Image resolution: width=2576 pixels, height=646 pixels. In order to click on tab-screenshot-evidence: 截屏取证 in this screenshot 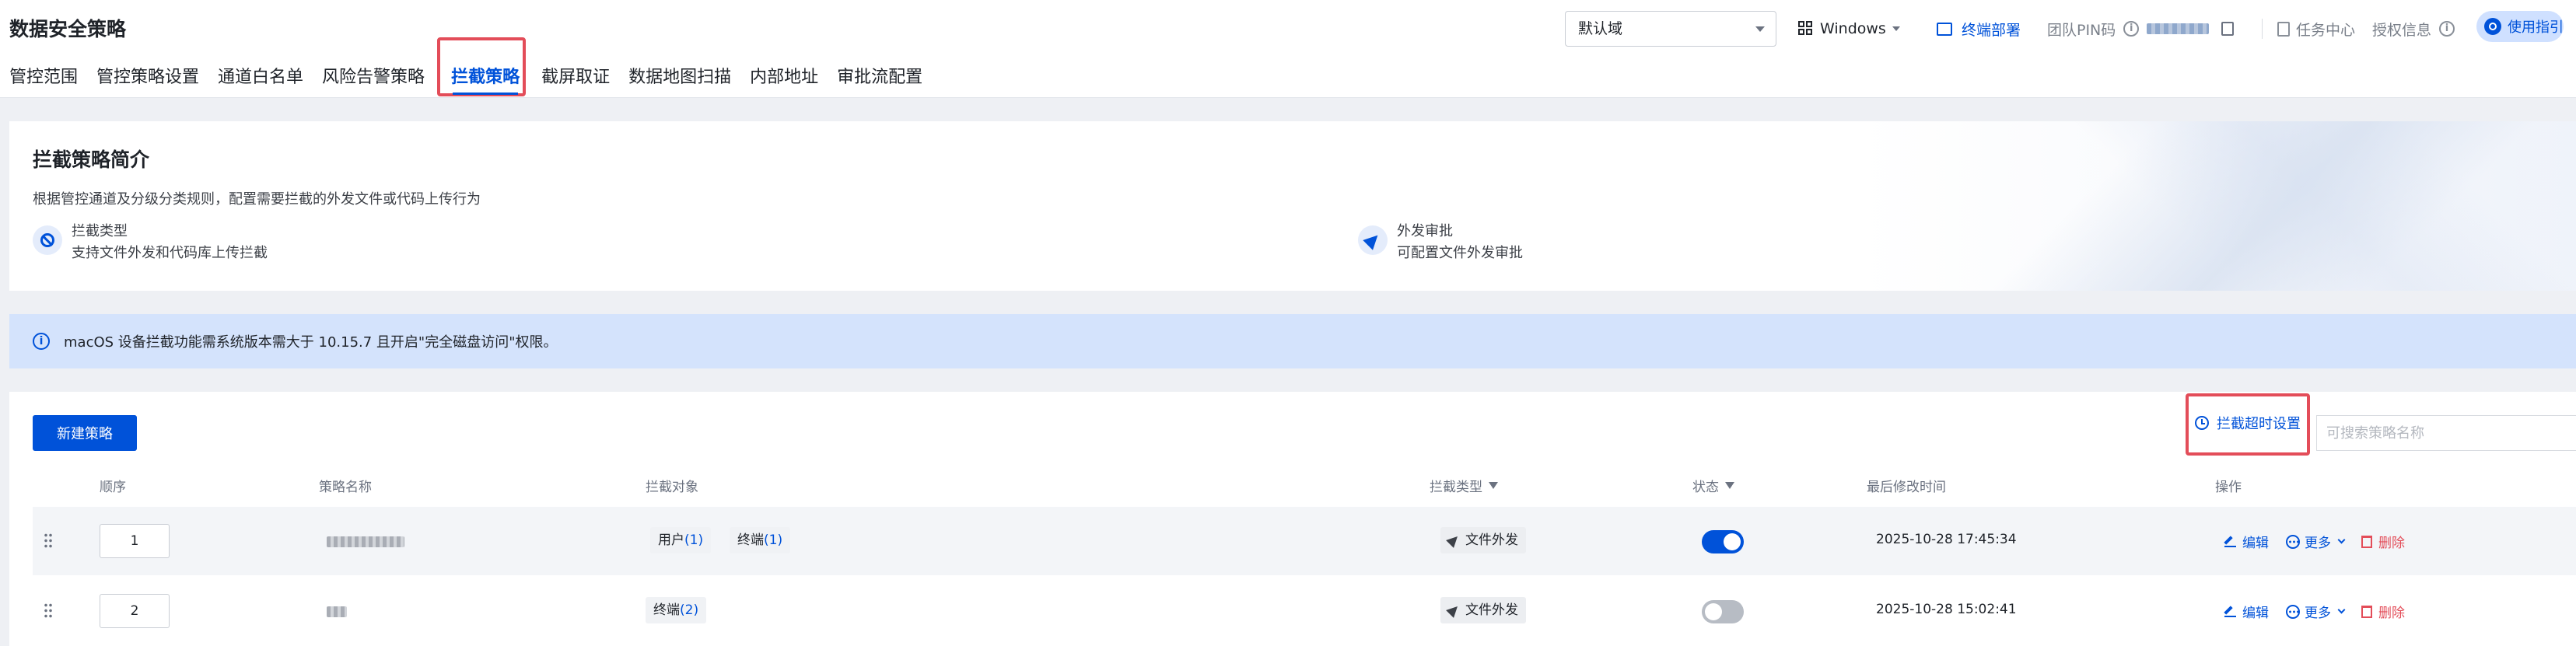, I will do `click(575, 81)`.